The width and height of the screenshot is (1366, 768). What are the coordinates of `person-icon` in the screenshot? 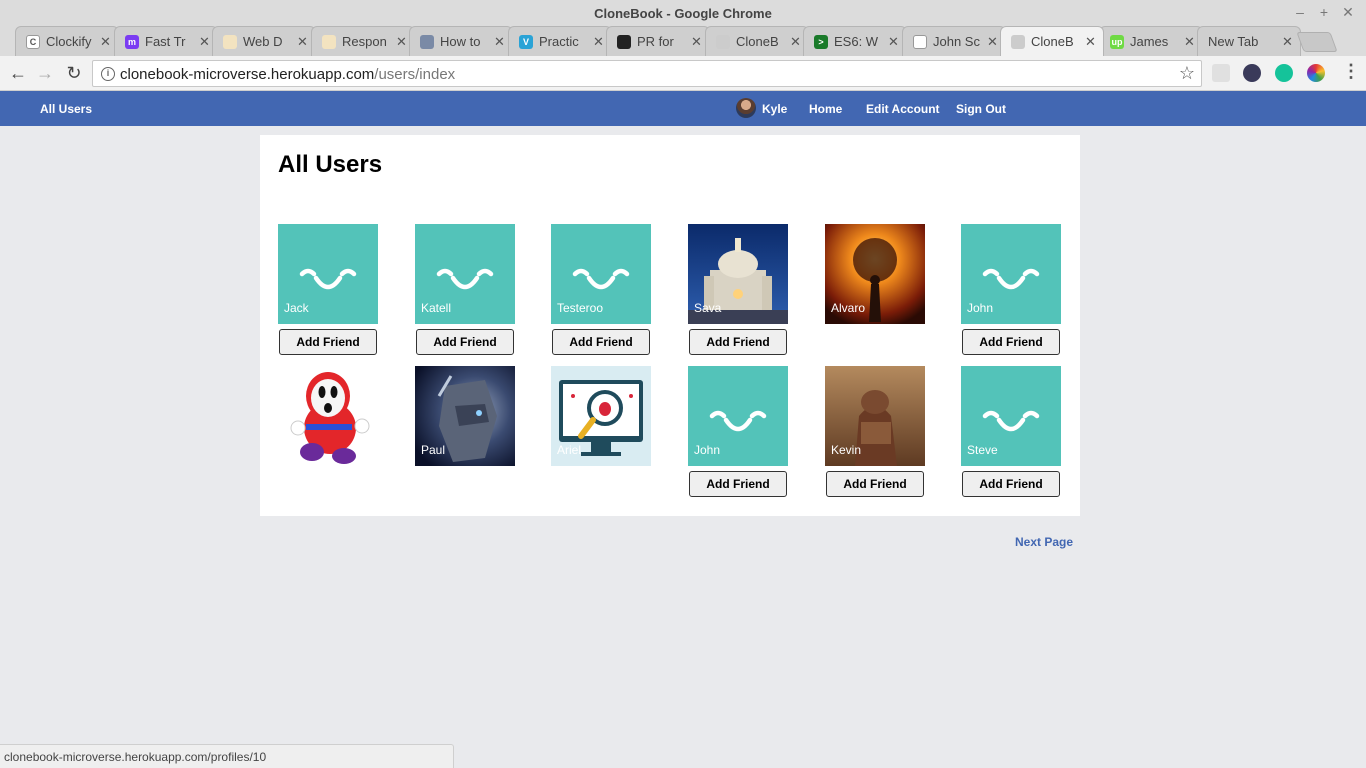 It's located at (1018, 41).